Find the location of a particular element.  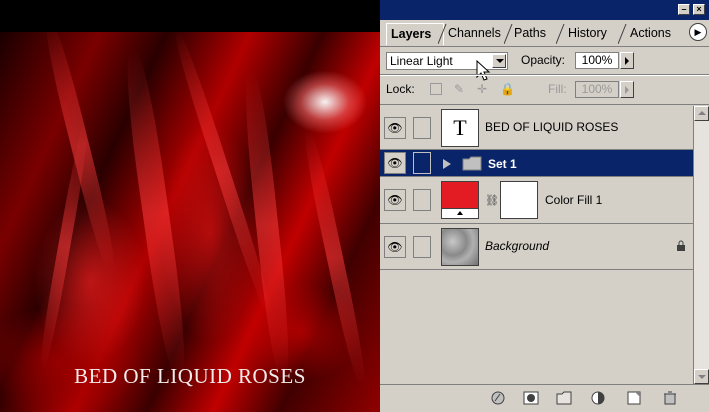

layer-row-text: 👁 T BED OF LIQUID ROSES is located at coordinates (536, 128).